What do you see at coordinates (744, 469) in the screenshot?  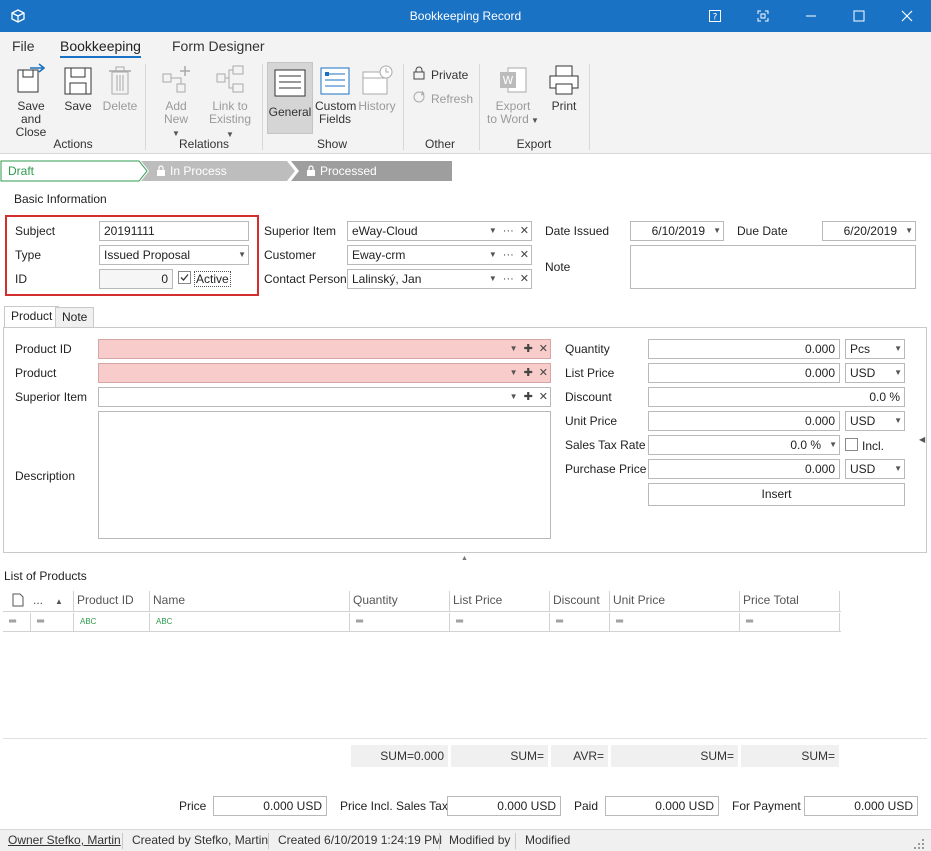 I see `purchase-price-input: 0.000` at bounding box center [744, 469].